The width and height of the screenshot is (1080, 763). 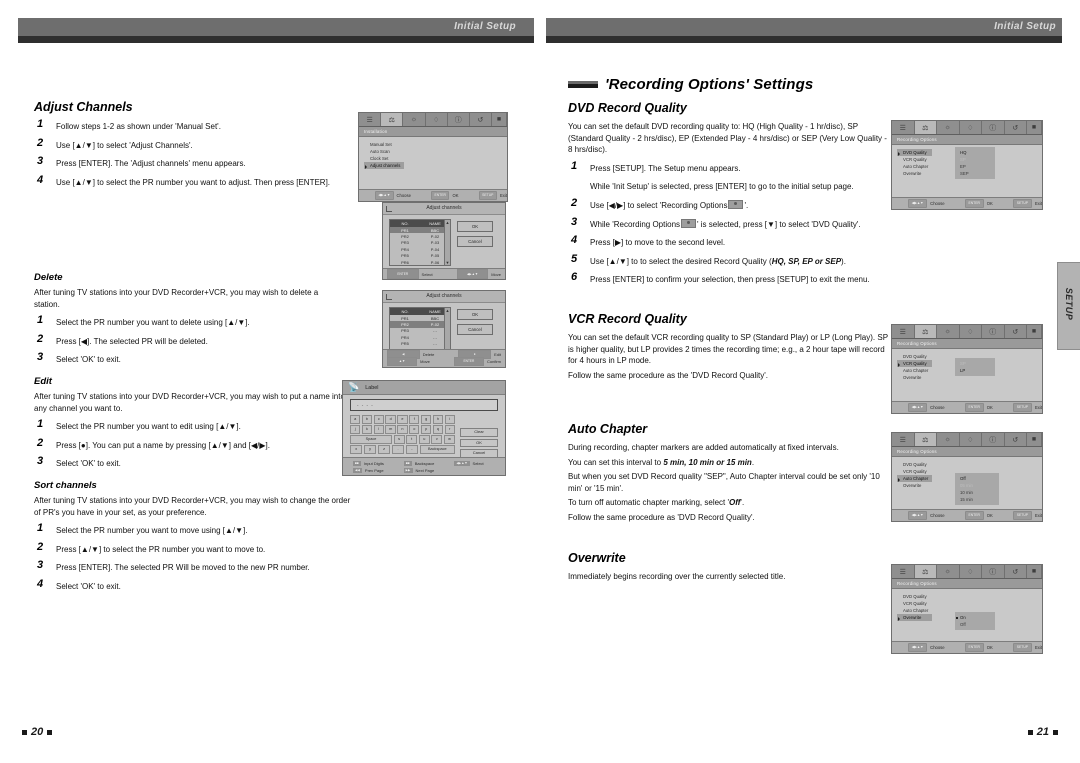 What do you see at coordinates (390, 429) in the screenshot?
I see `key-m: m` at bounding box center [390, 429].